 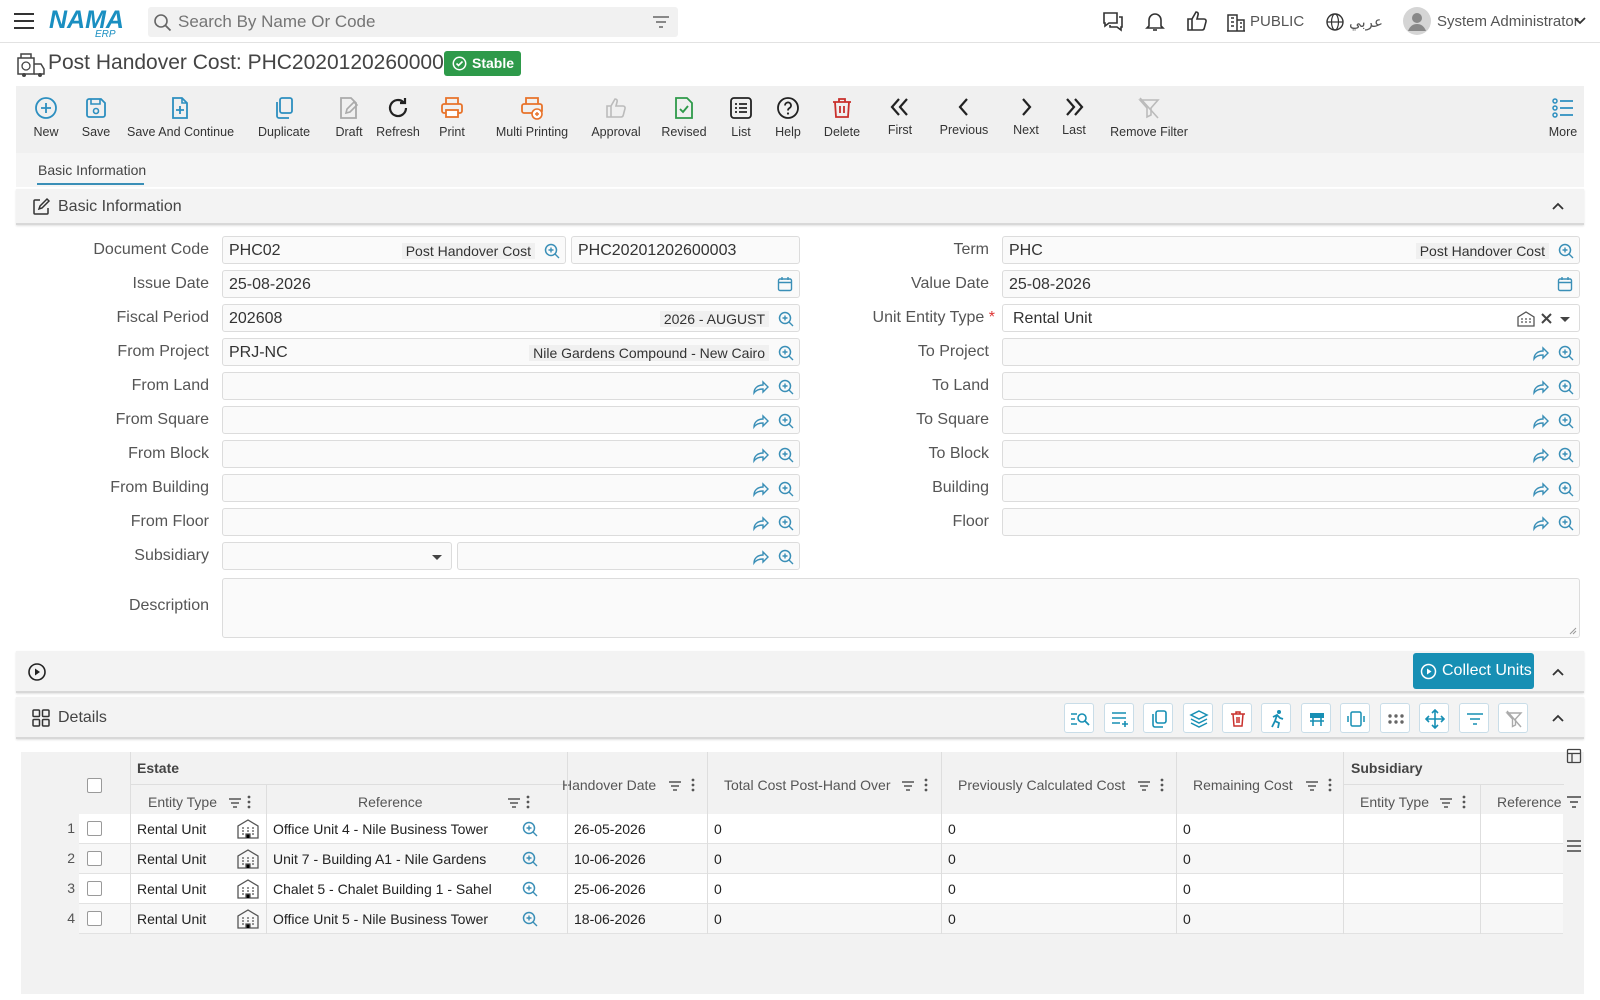 What do you see at coordinates (408, 22) in the screenshot?
I see `search-input` at bounding box center [408, 22].